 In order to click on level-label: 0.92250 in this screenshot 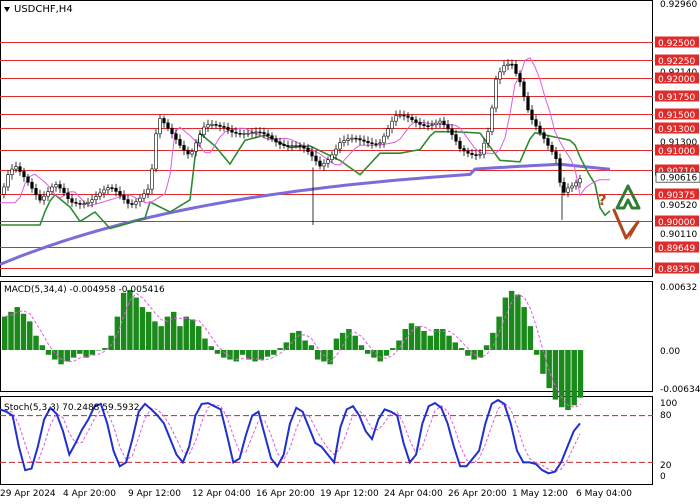, I will do `click(676, 62)`.